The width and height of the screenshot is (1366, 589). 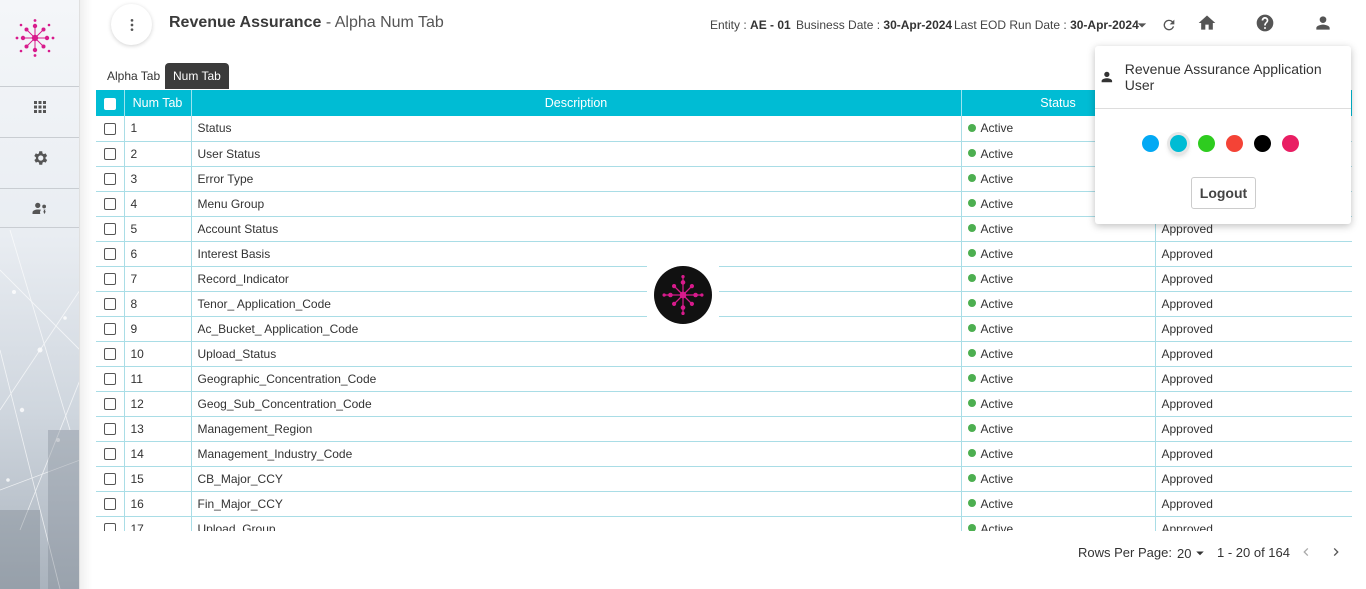 I want to click on rows-per-page-select: 20, so click(x=1193, y=553).